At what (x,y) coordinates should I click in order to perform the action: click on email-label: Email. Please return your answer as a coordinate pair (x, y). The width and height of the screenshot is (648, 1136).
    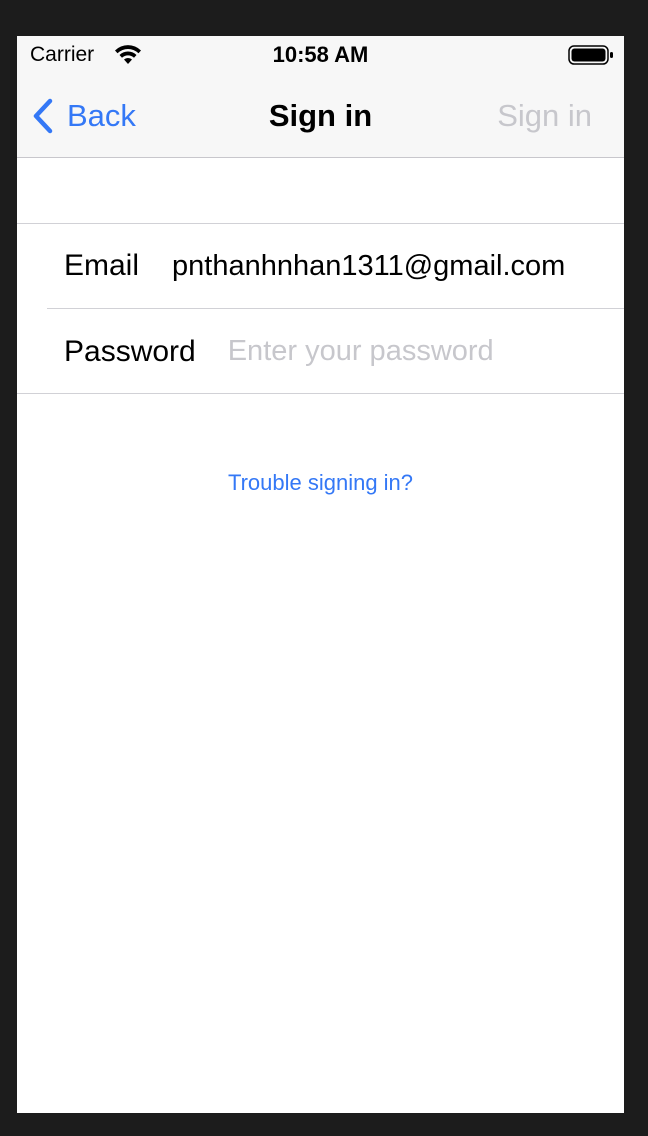
    Looking at the image, I should click on (102, 265).